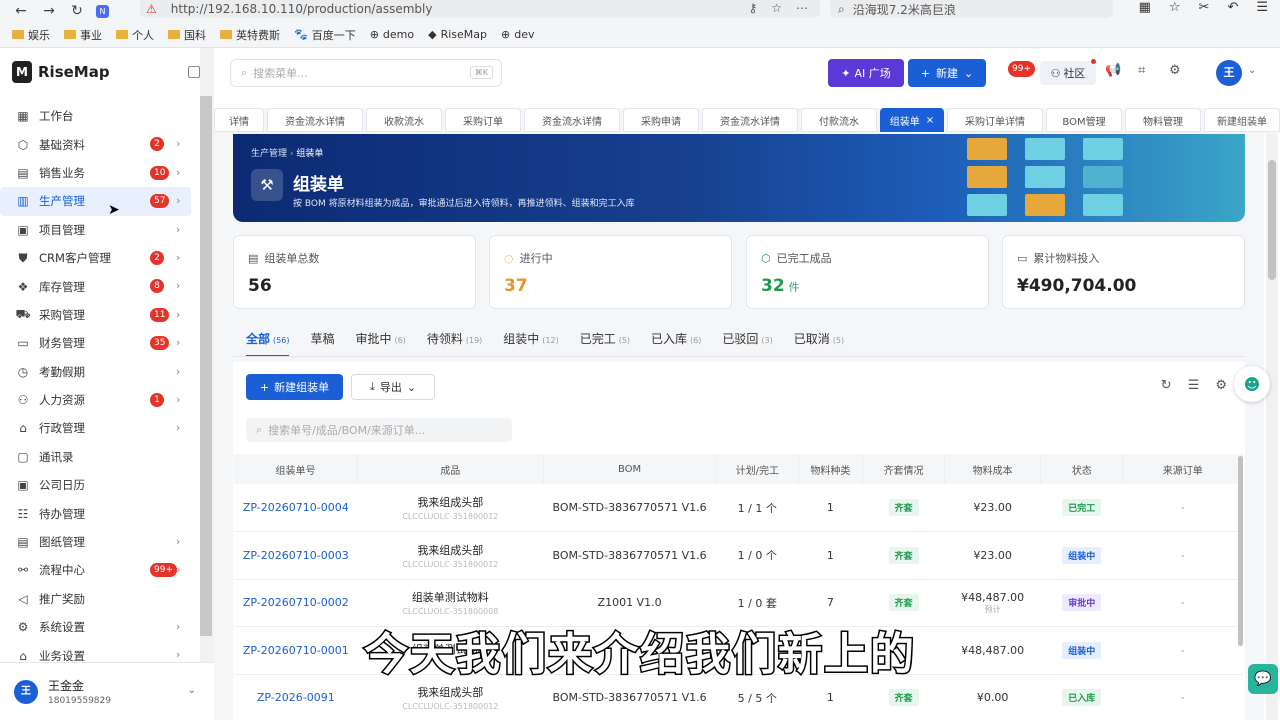  What do you see at coordinates (912, 120) in the screenshot?
I see `page-tab: 组装单 ×` at bounding box center [912, 120].